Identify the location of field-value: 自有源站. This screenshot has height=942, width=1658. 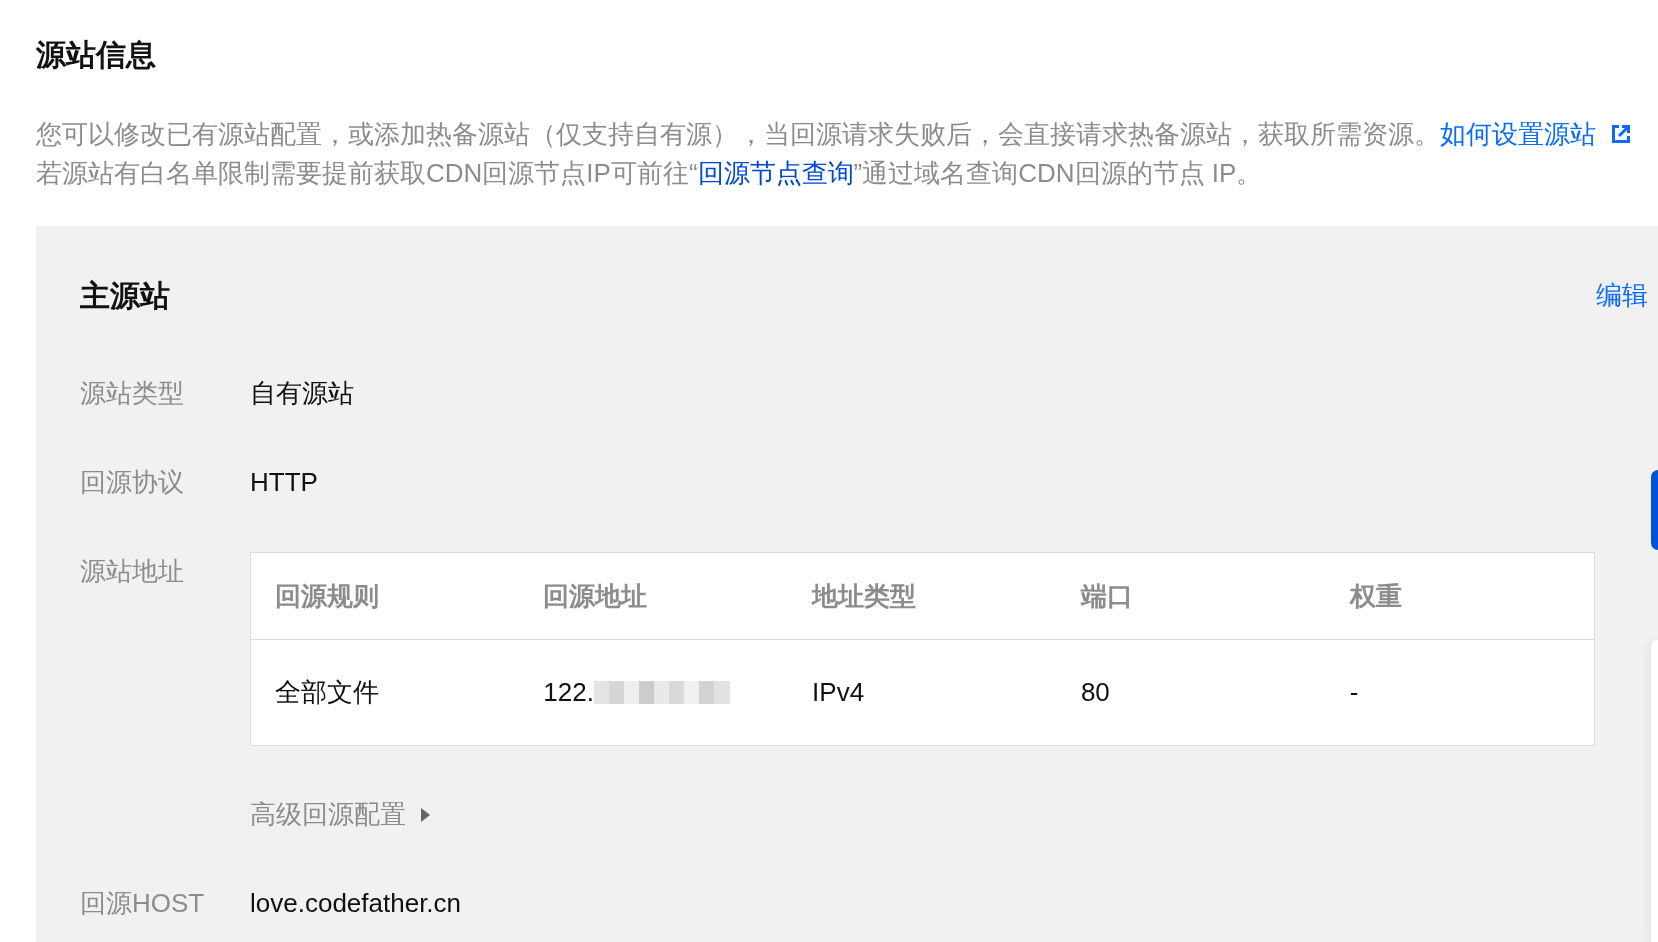
(302, 393).